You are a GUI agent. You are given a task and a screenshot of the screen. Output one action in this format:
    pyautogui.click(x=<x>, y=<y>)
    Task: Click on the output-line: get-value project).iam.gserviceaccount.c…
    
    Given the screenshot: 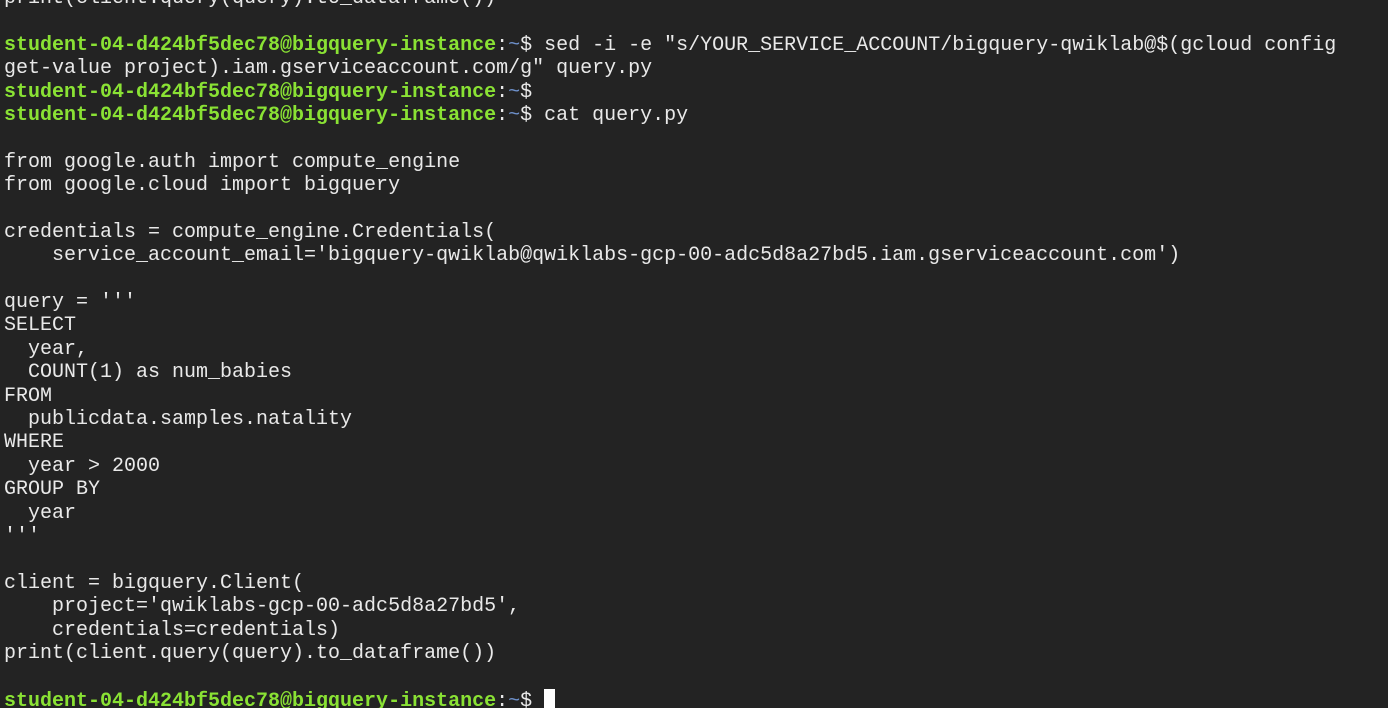 What is the action you would take?
    pyautogui.click(x=328, y=69)
    